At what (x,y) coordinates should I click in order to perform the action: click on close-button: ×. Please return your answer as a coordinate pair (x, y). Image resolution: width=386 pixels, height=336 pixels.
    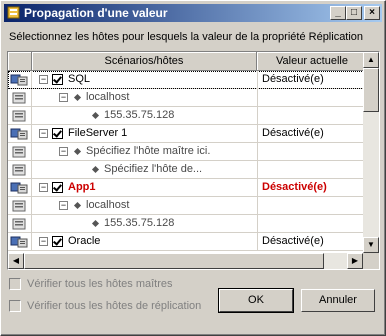
    Looking at the image, I should click on (372, 13).